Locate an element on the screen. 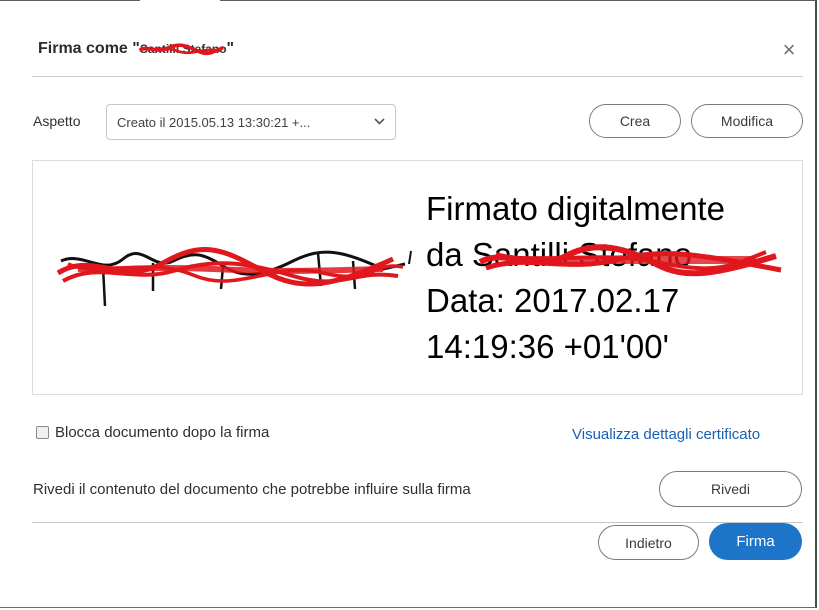 The height and width of the screenshot is (610, 819). modify-button: Modifica is located at coordinates (747, 121).